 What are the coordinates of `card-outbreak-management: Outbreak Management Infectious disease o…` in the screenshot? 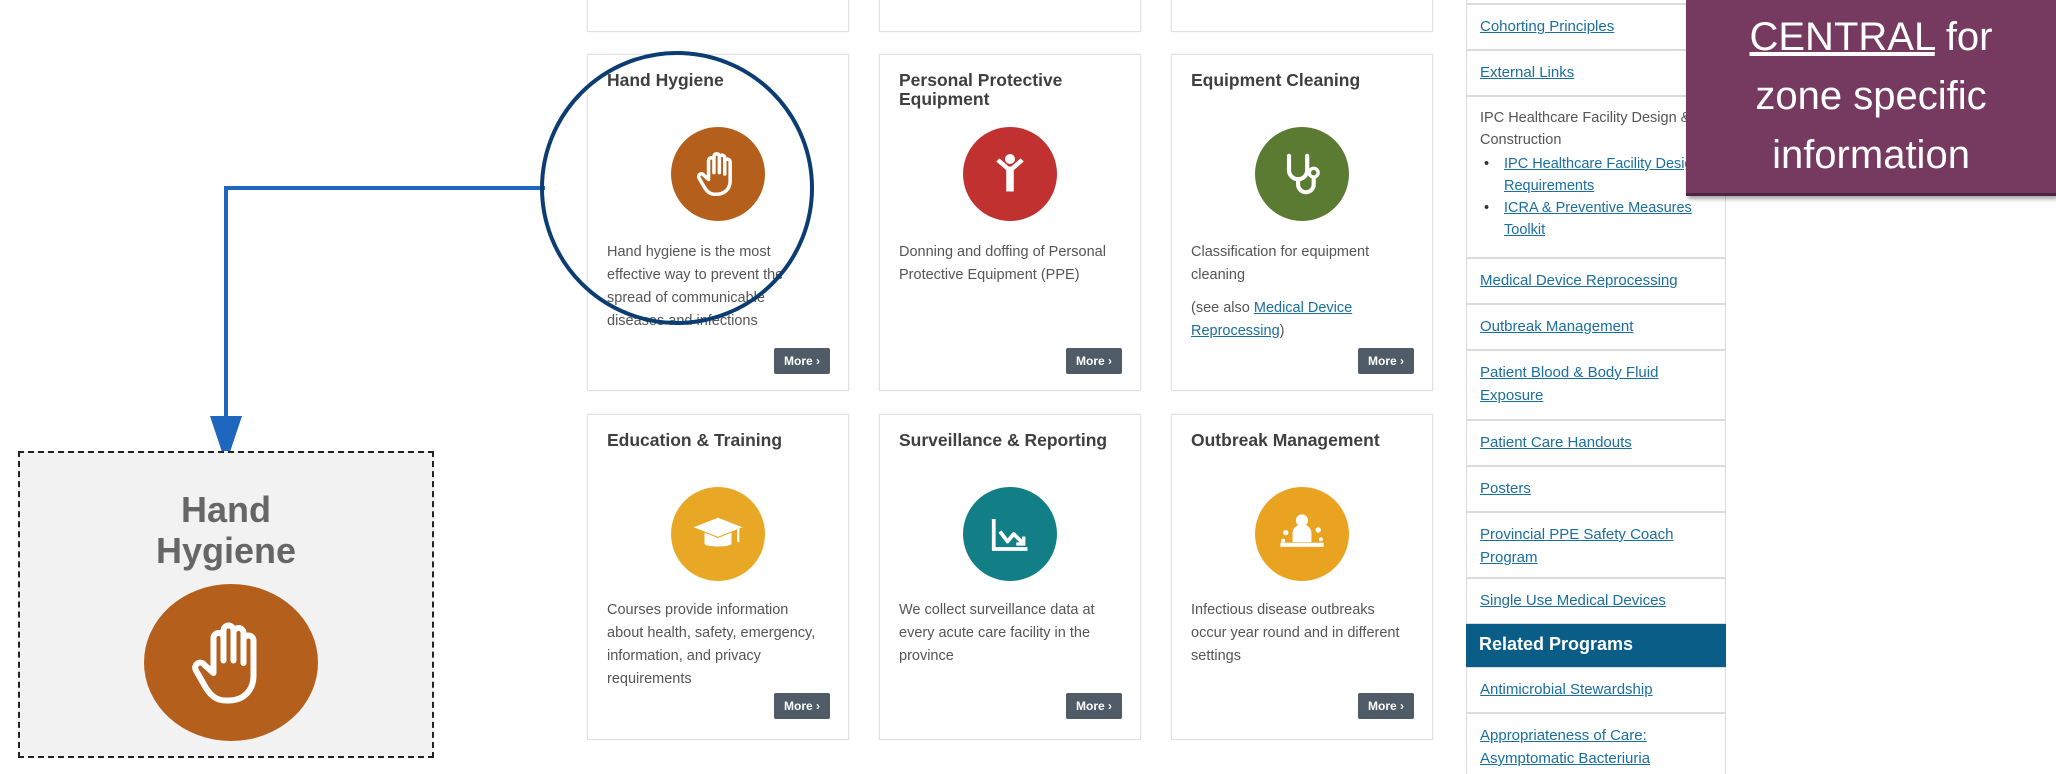 It's located at (1302, 577).